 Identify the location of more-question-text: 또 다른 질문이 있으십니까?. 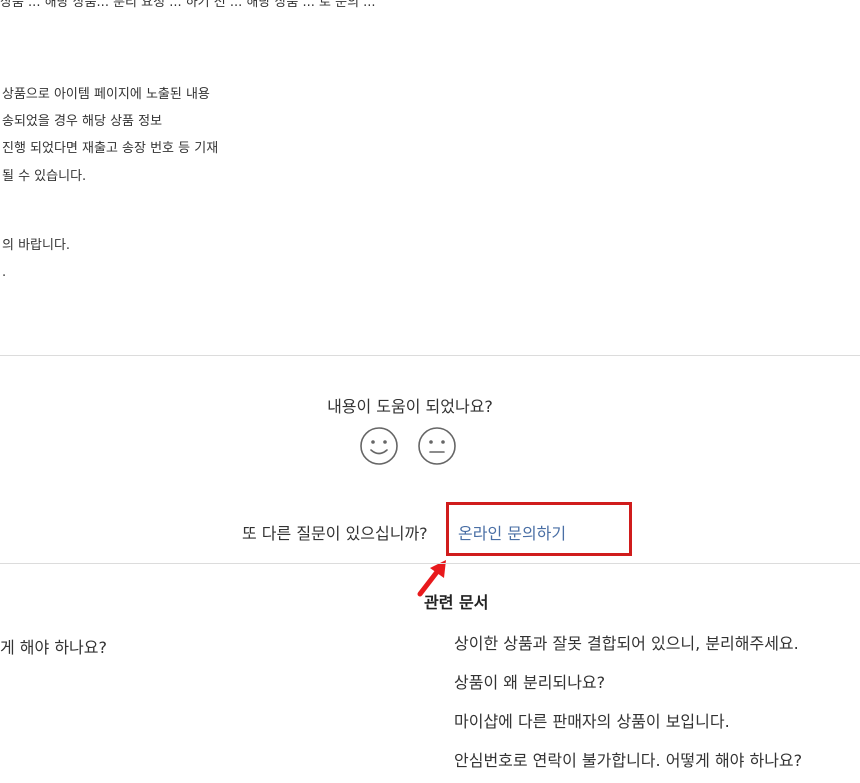
(335, 533).